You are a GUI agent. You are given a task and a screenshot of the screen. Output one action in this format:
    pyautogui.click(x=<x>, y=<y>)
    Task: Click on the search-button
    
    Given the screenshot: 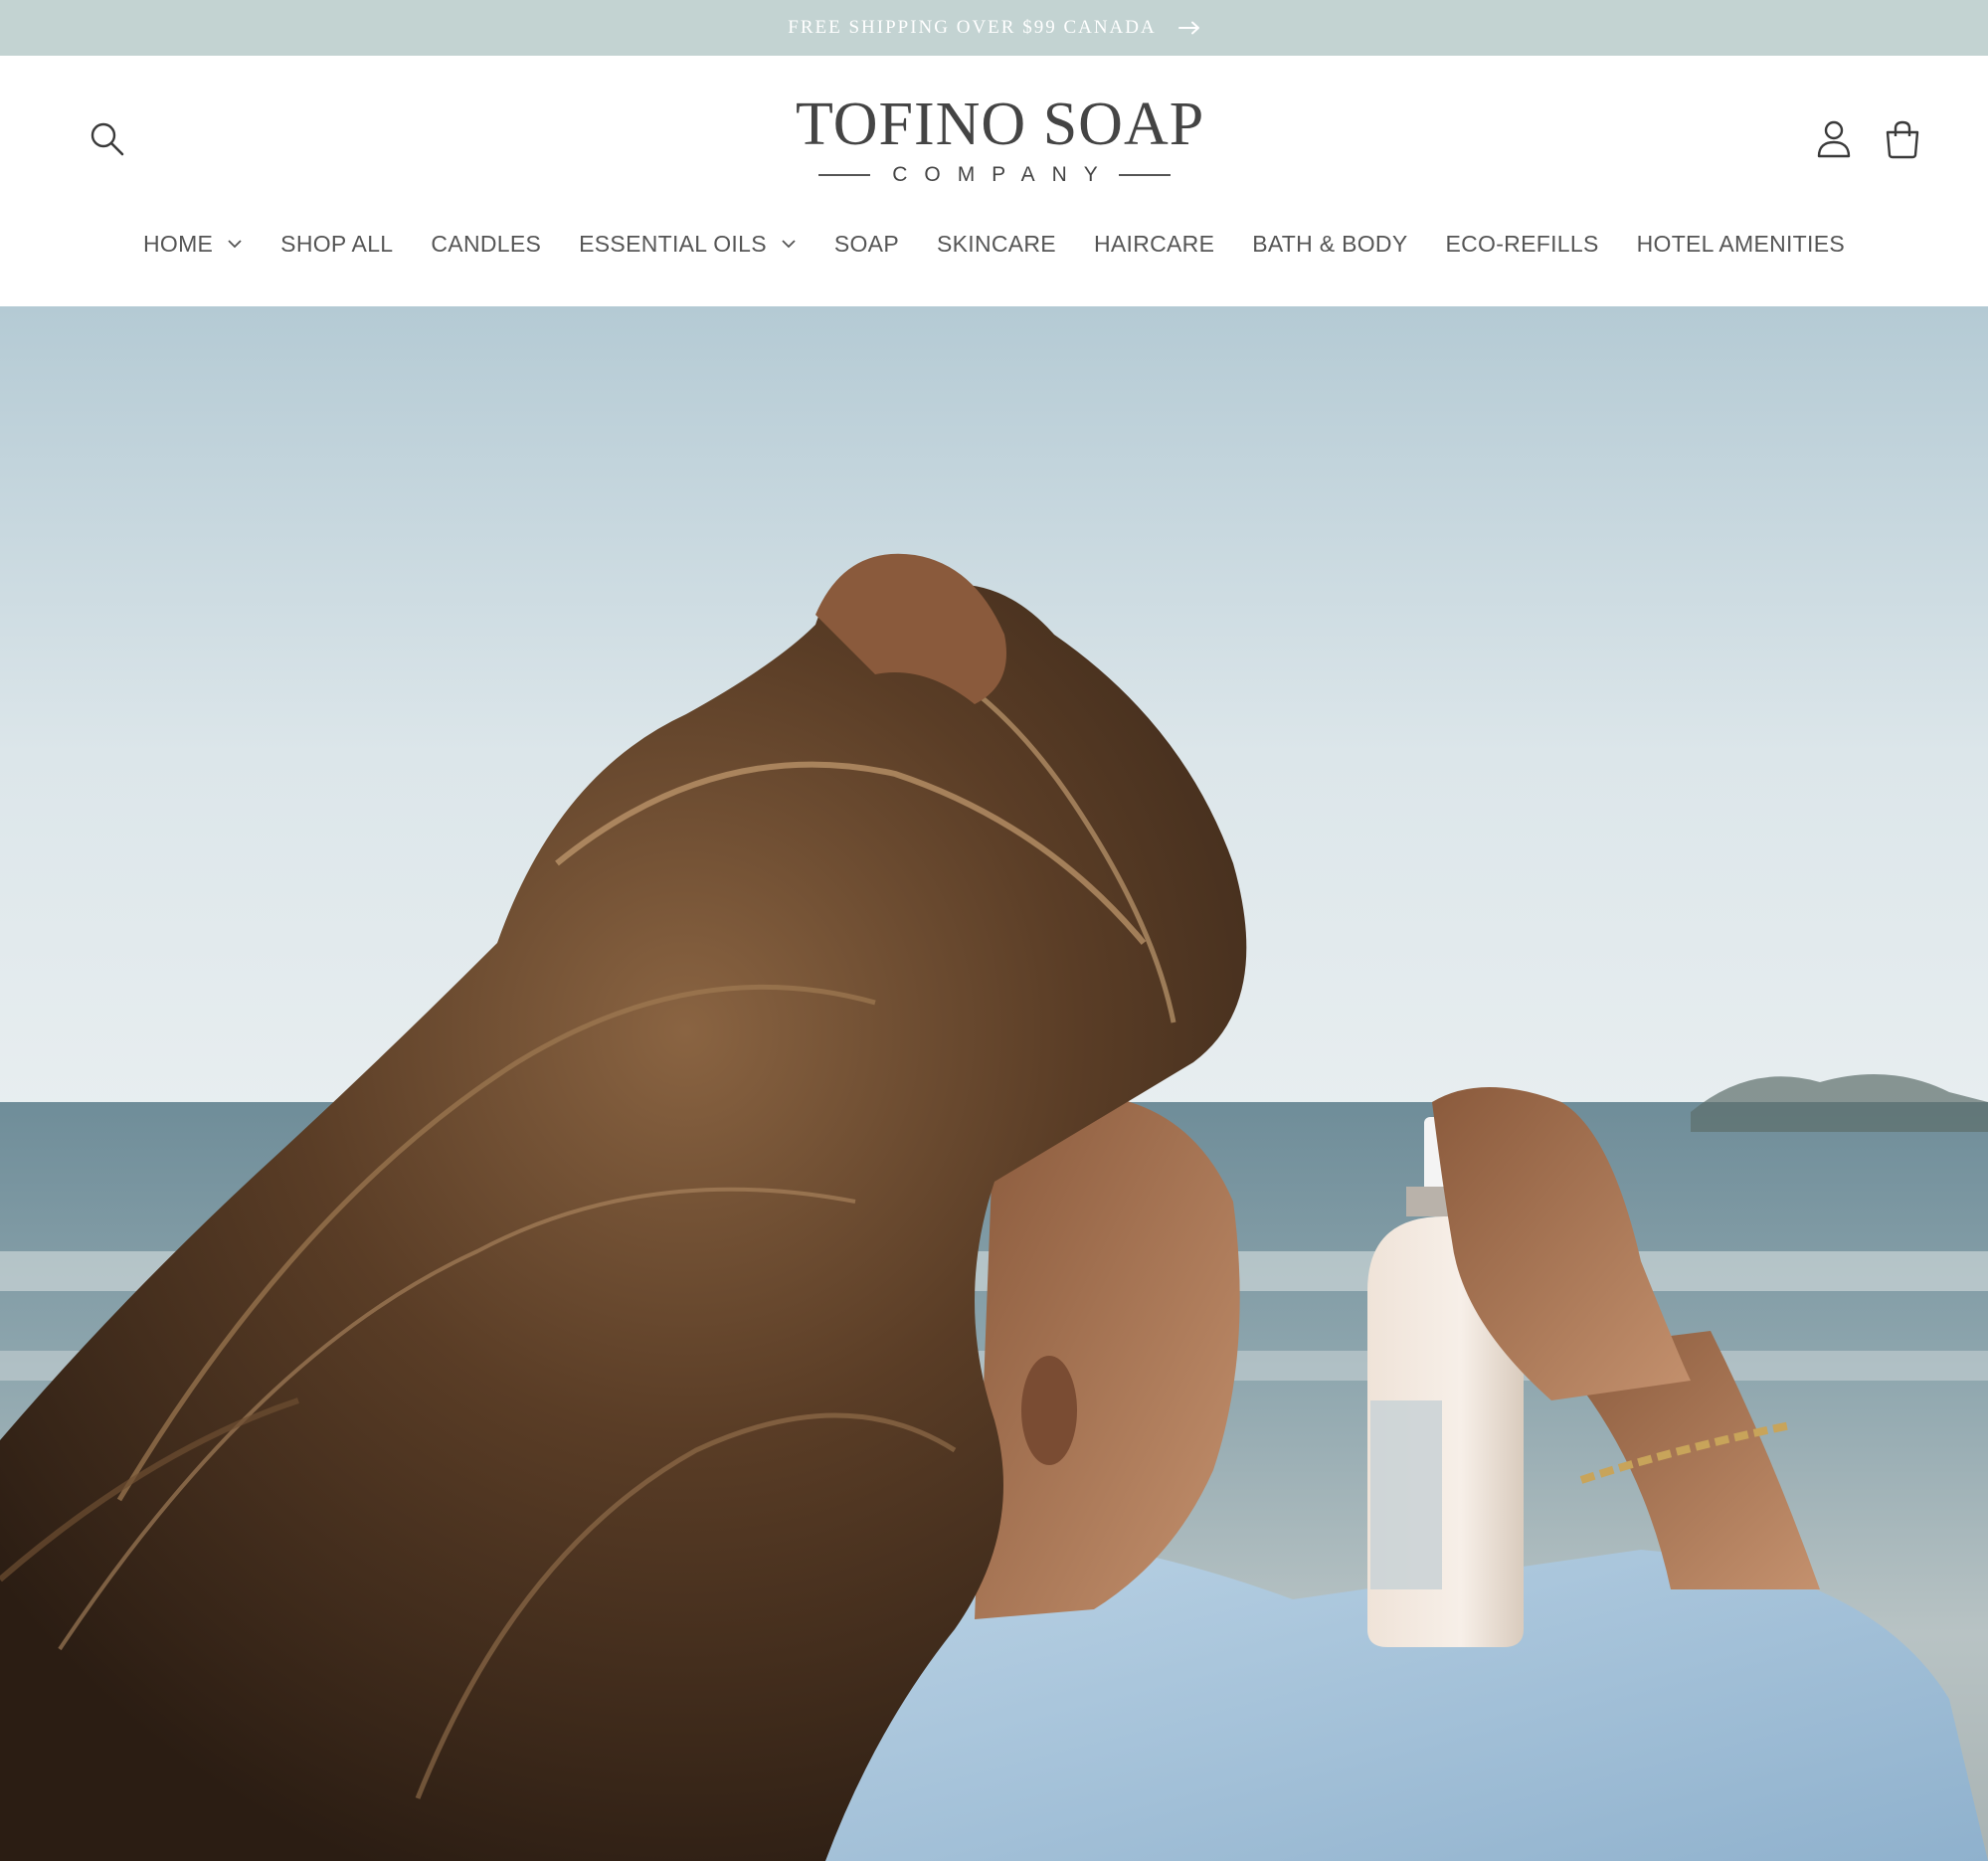 What is the action you would take?
    pyautogui.click(x=107, y=139)
    